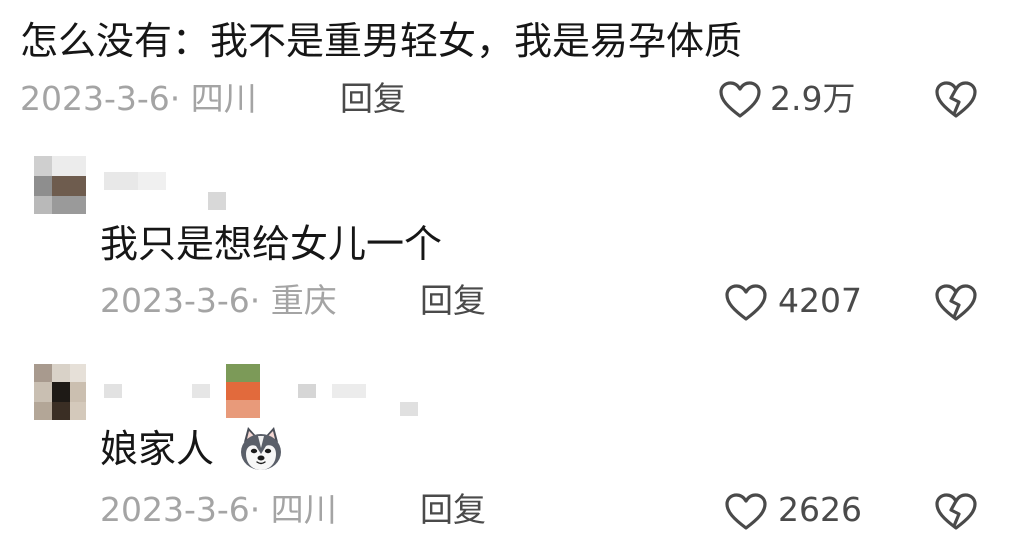  I want to click on comment-text: 娘家人, so click(157, 449).